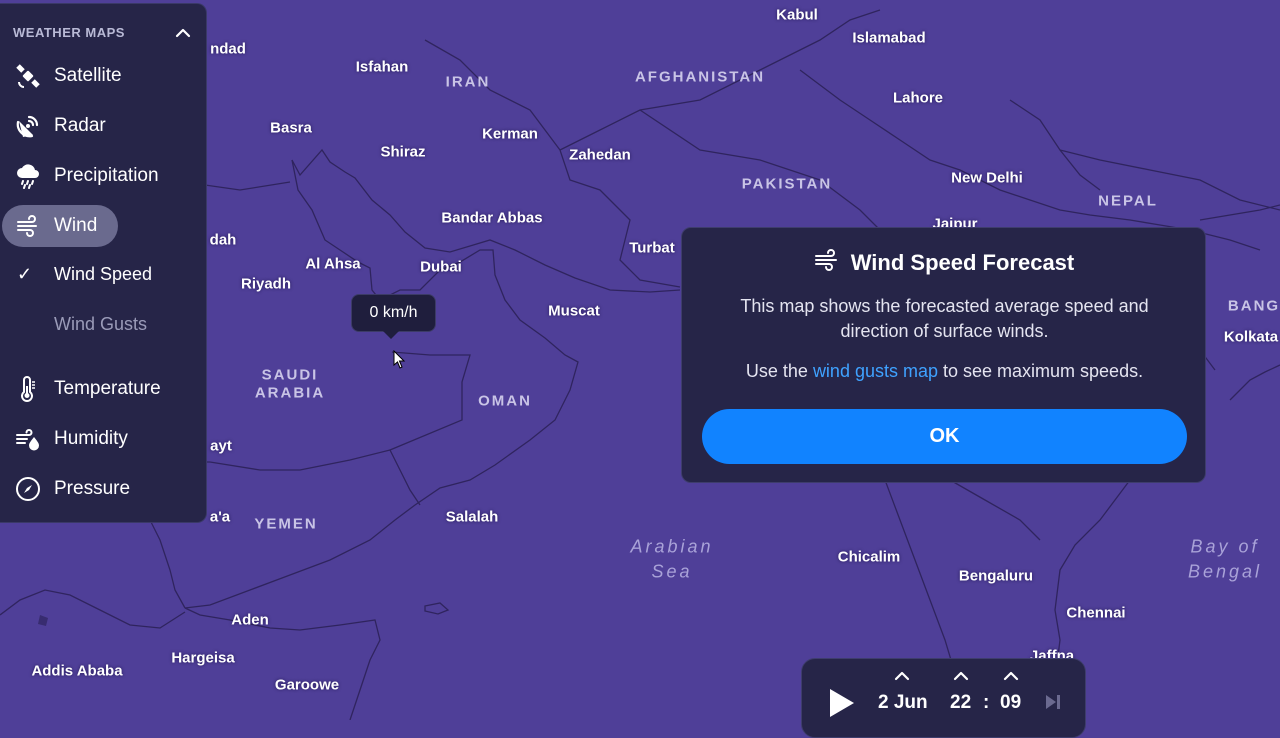  Describe the element at coordinates (996, 576) in the screenshot. I see `map-city-label: Bengaluru` at that location.